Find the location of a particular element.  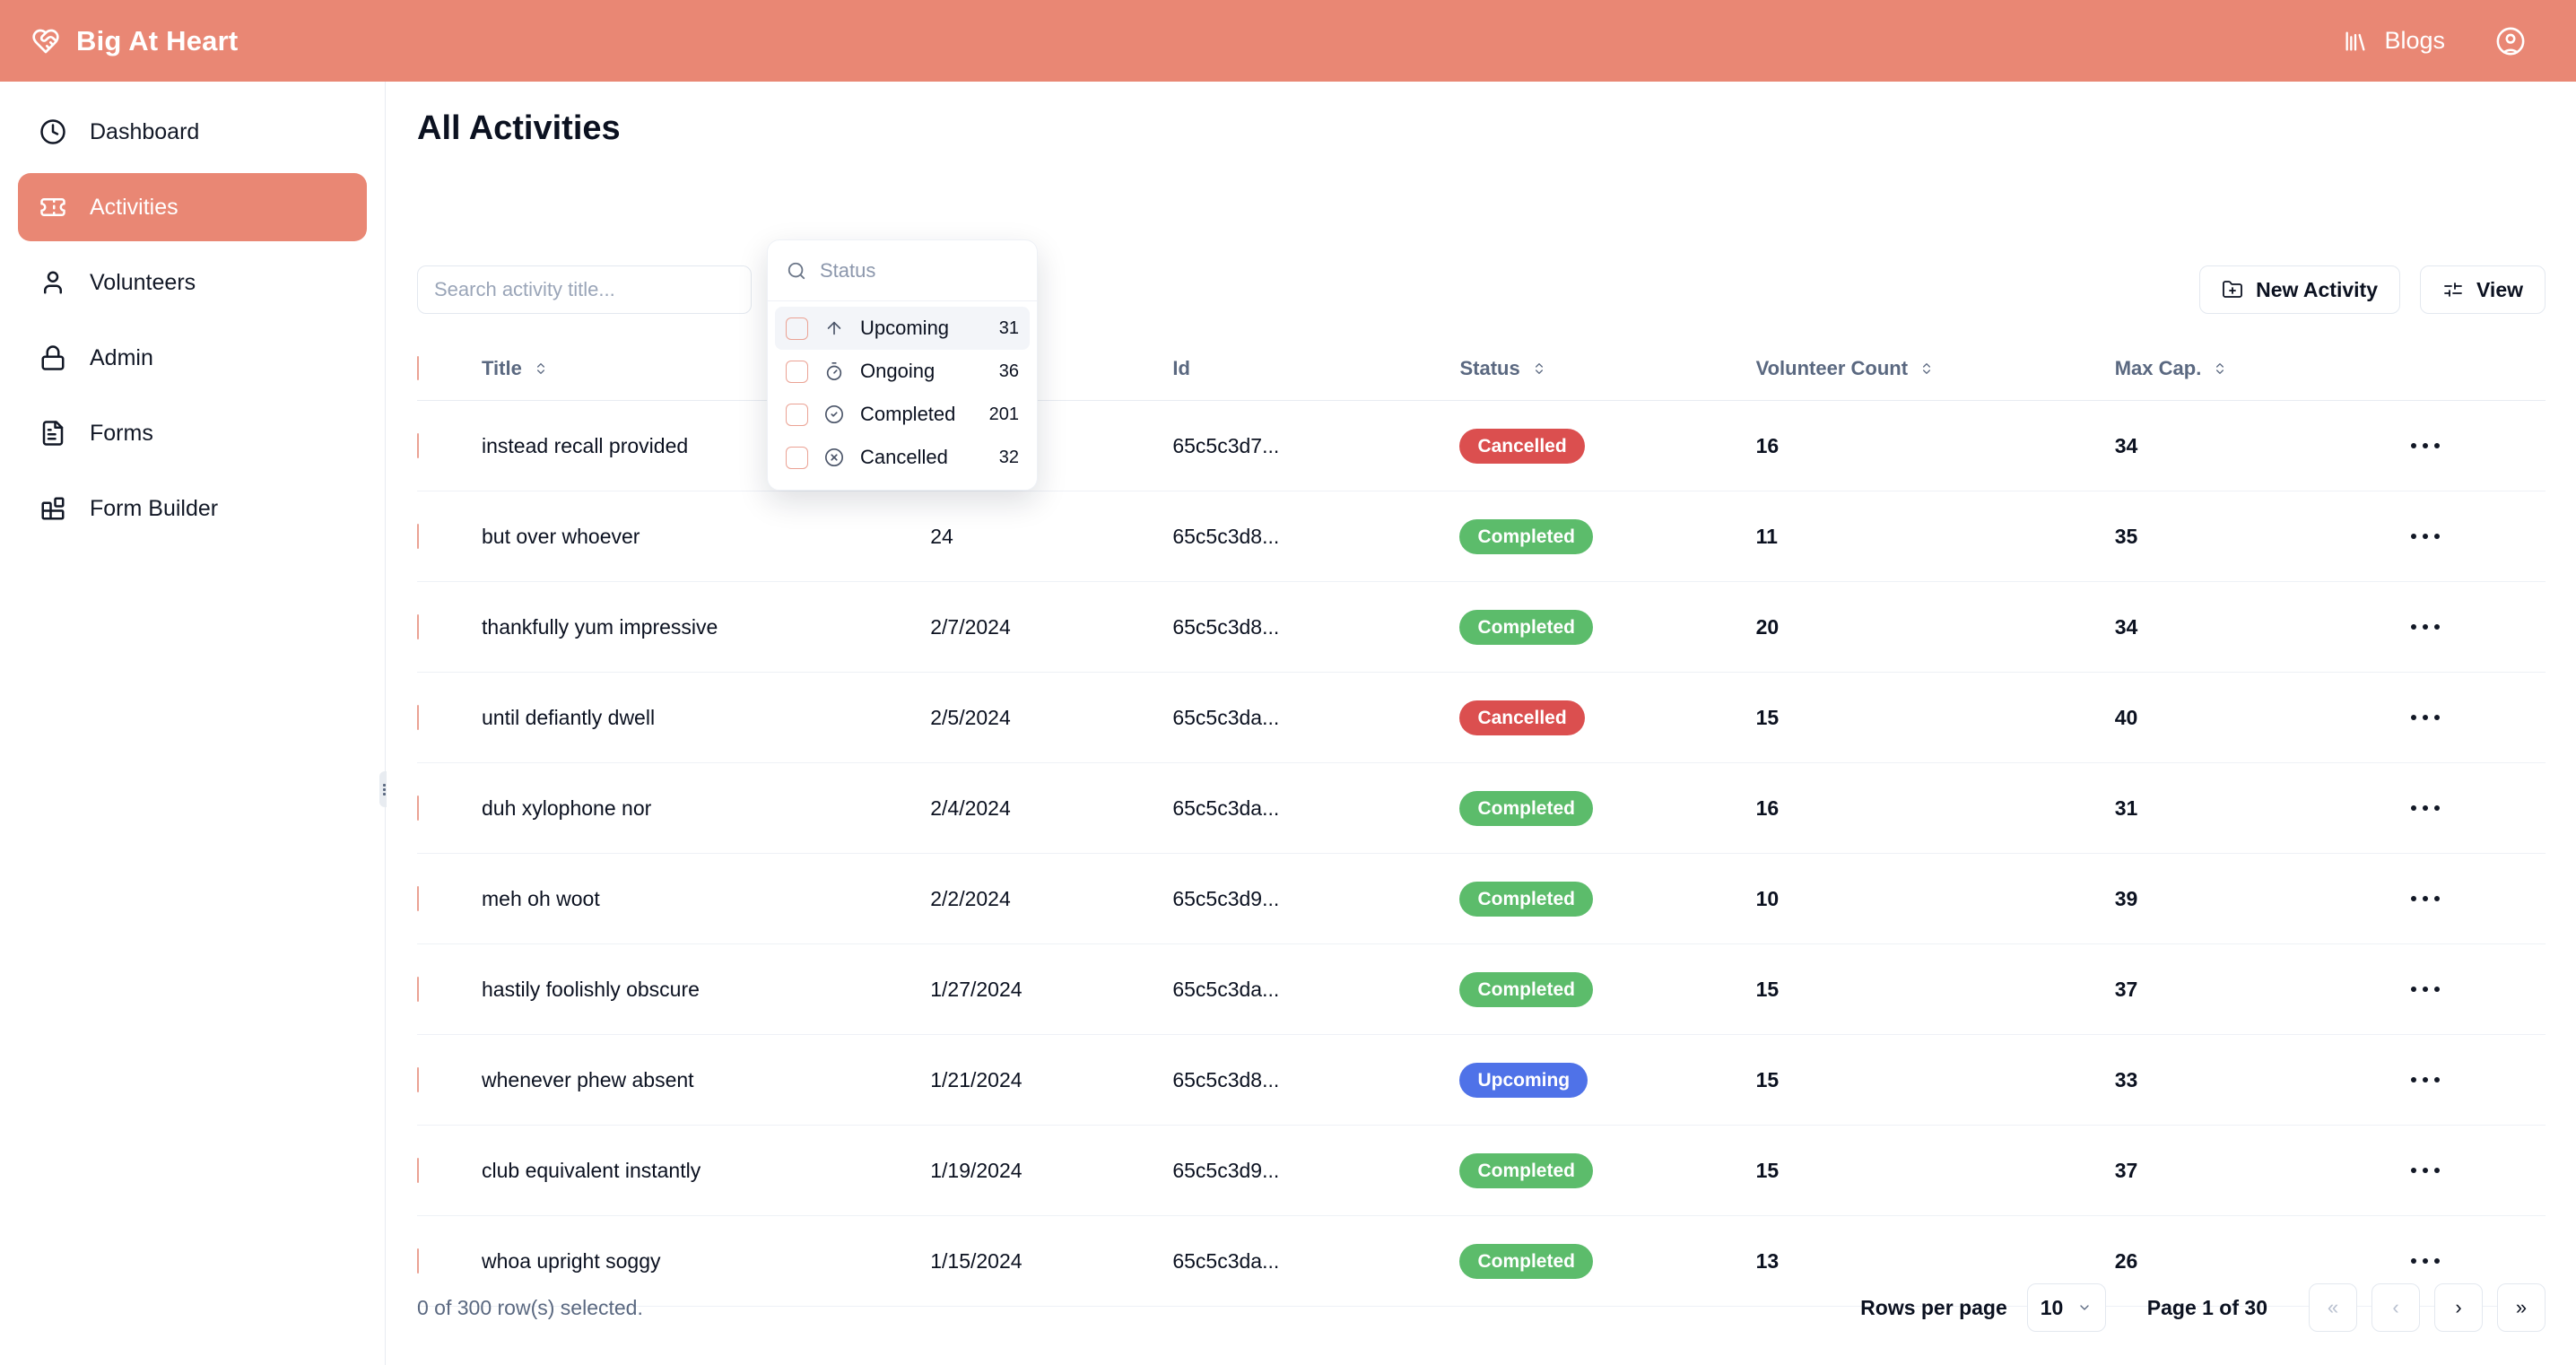

column-header-max-cap: Max Cap. is located at coordinates (2258, 369).